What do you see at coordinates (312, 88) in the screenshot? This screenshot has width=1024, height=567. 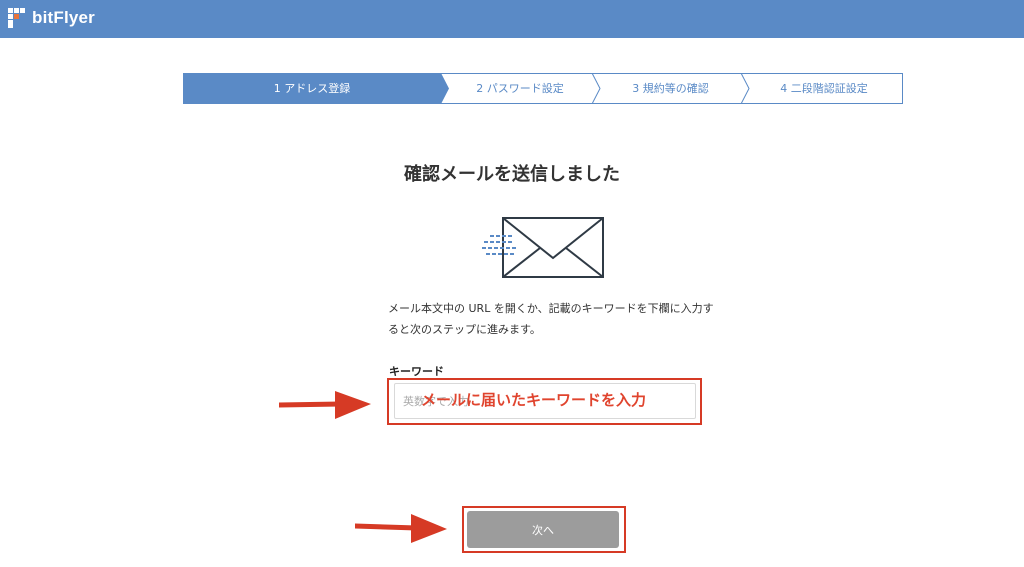 I see `step-1-address-registration: 1 アドレス登録` at bounding box center [312, 88].